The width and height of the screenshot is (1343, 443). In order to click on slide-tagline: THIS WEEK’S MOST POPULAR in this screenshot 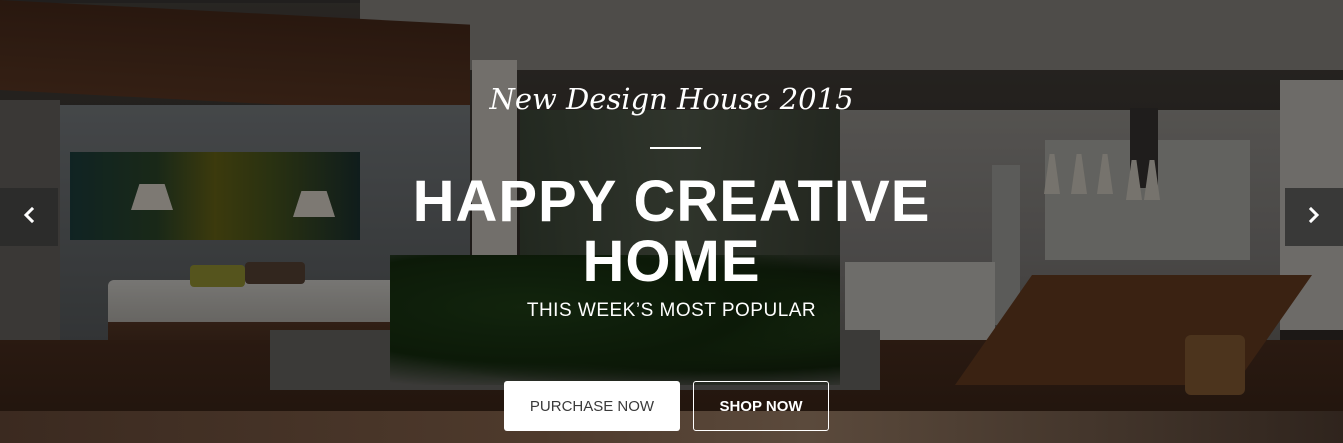, I will do `click(671, 310)`.